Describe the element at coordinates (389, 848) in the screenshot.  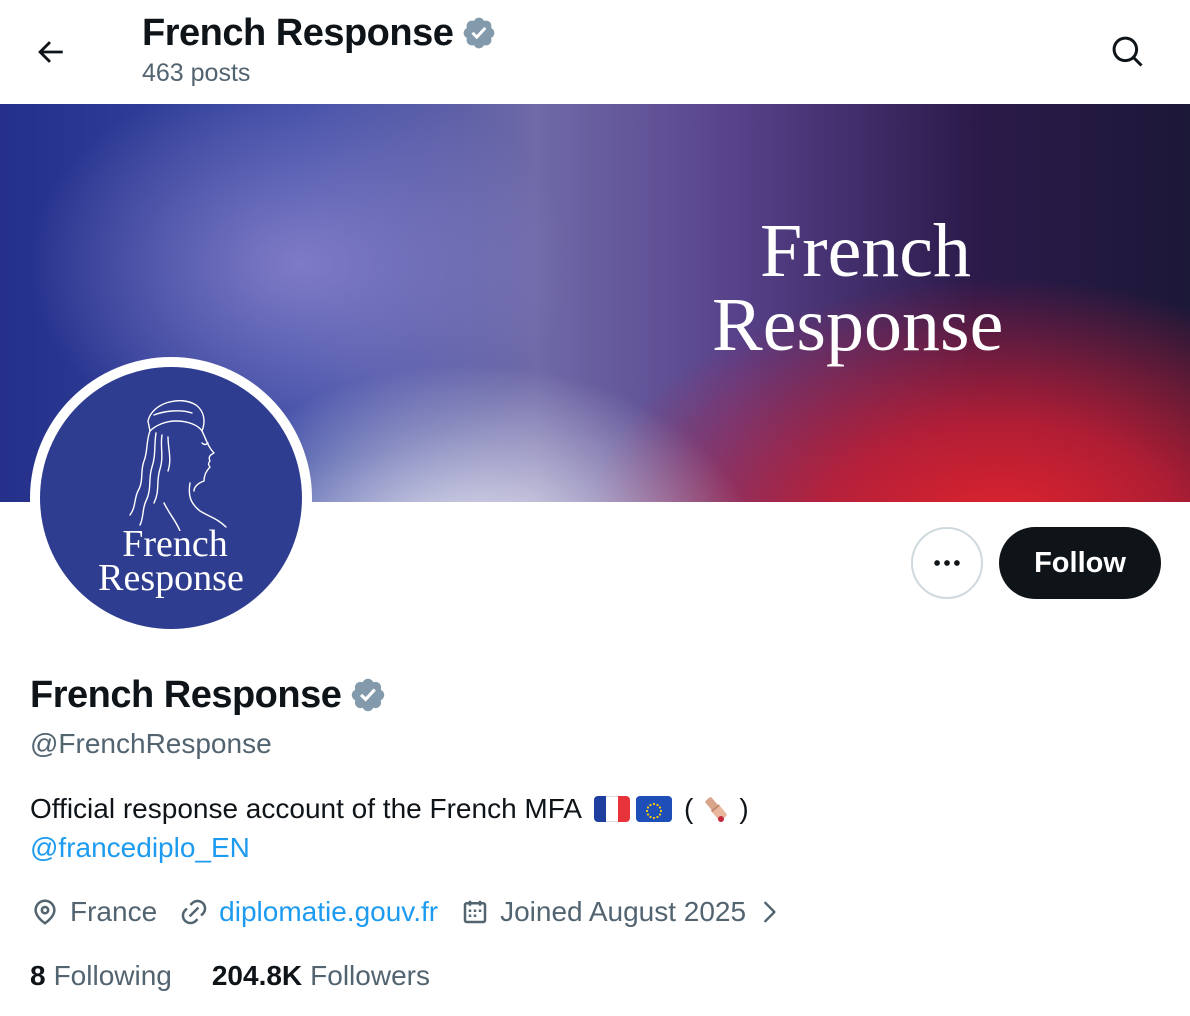
I see `bio-mention-link: @francediplo_EN` at that location.